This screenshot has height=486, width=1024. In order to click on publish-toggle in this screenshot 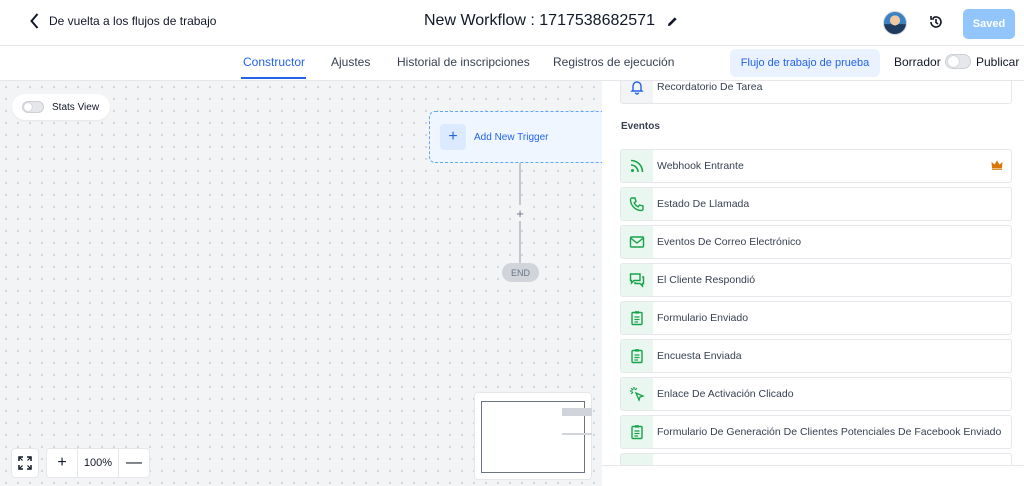, I will do `click(958, 61)`.